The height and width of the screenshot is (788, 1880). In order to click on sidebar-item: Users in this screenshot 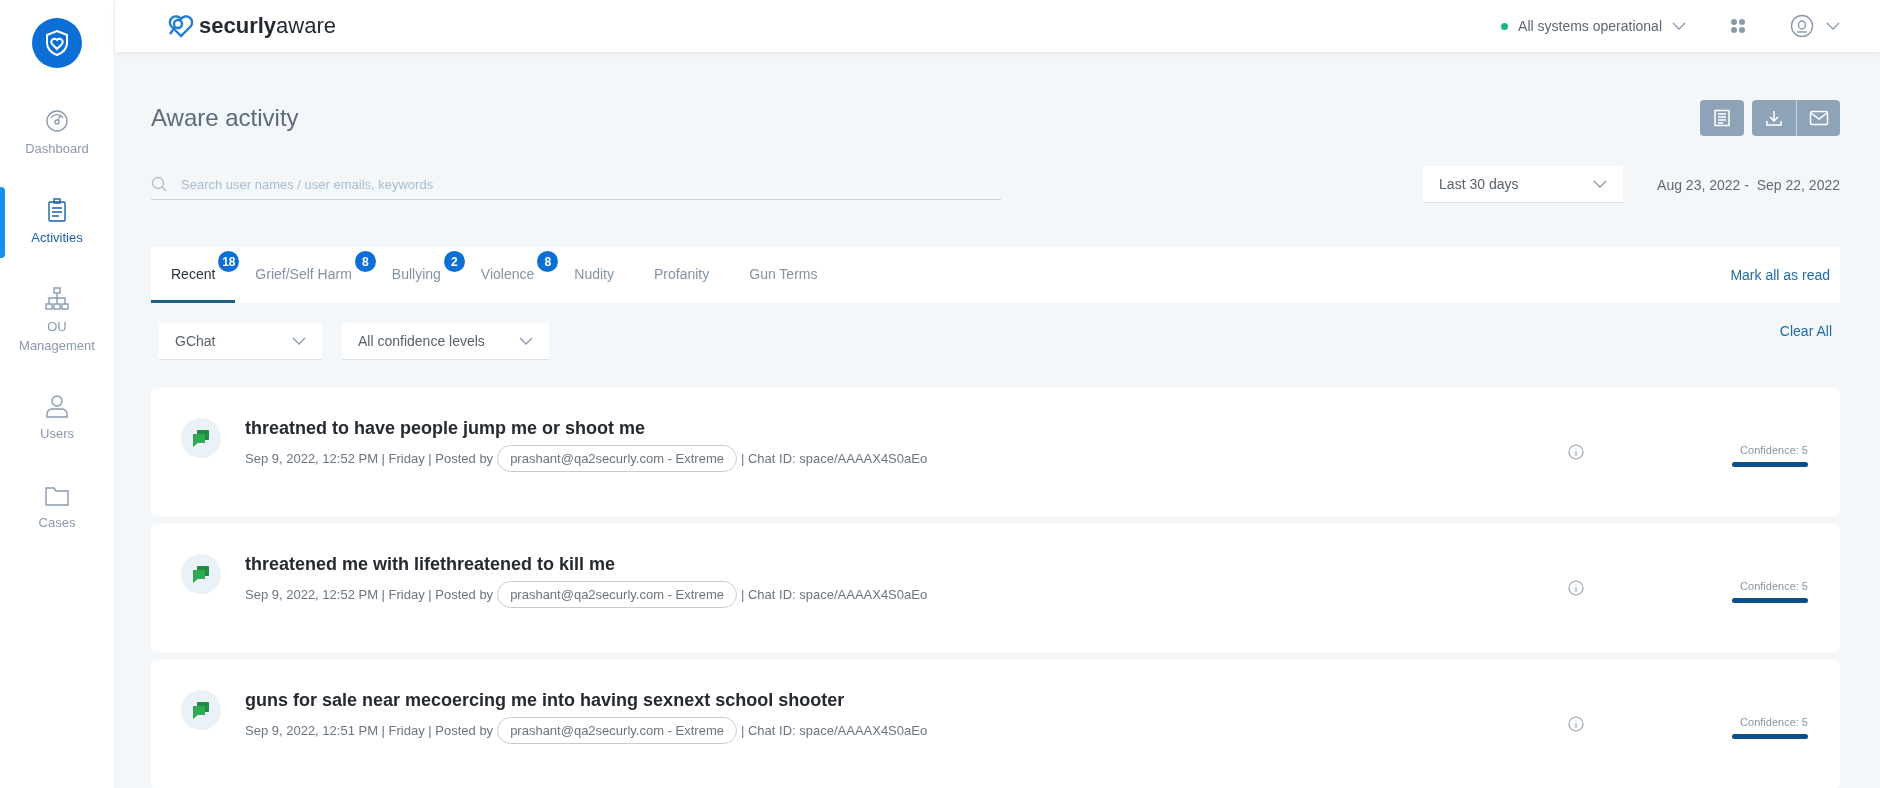, I will do `click(57, 419)`.